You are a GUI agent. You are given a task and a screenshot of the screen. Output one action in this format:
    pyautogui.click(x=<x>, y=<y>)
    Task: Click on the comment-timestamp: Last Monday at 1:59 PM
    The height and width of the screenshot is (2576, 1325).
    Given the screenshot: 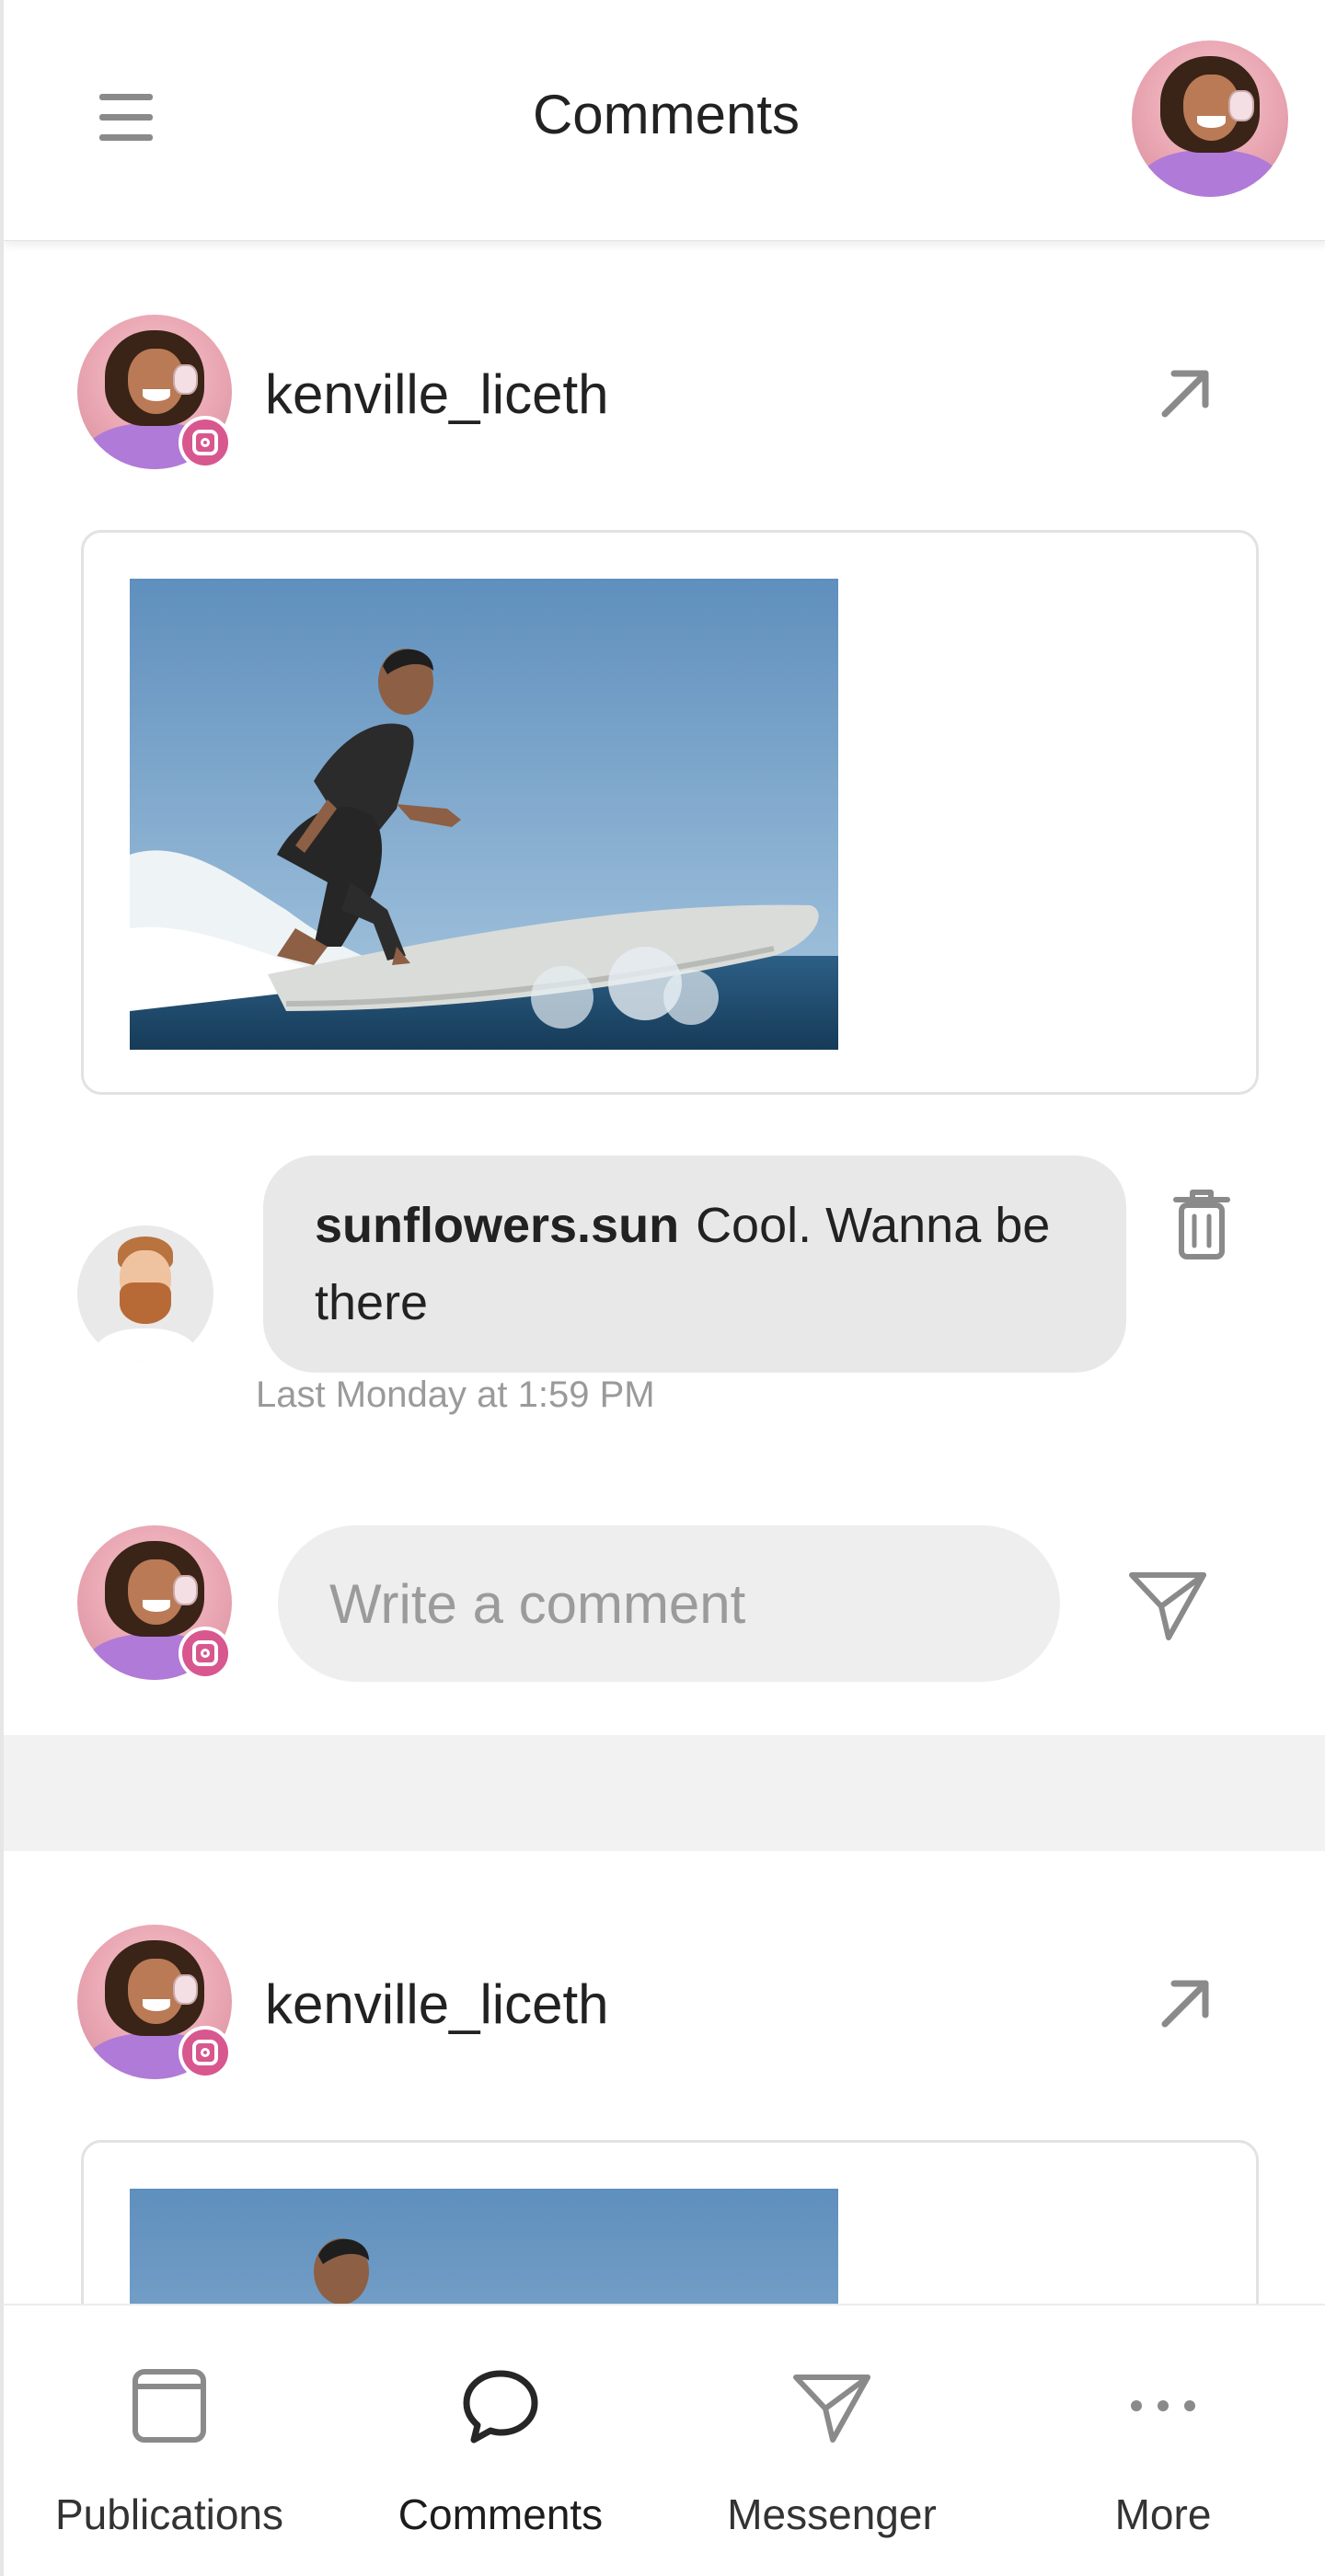 What is the action you would take?
    pyautogui.click(x=455, y=1394)
    